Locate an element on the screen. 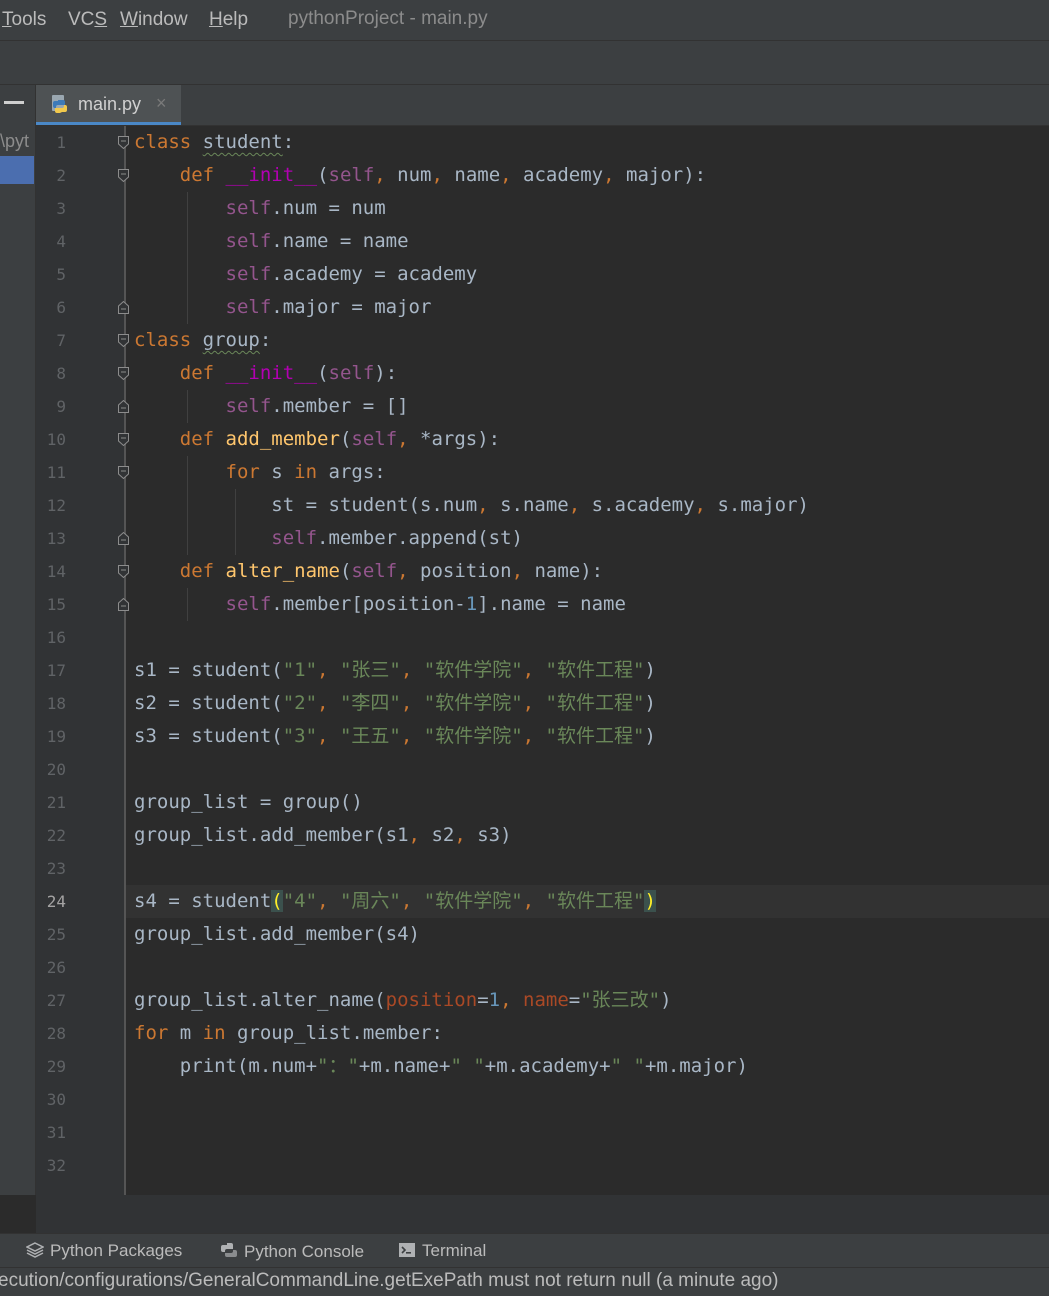 This screenshot has height=1296, width=1049. project-tree-selection is located at coordinates (17, 170).